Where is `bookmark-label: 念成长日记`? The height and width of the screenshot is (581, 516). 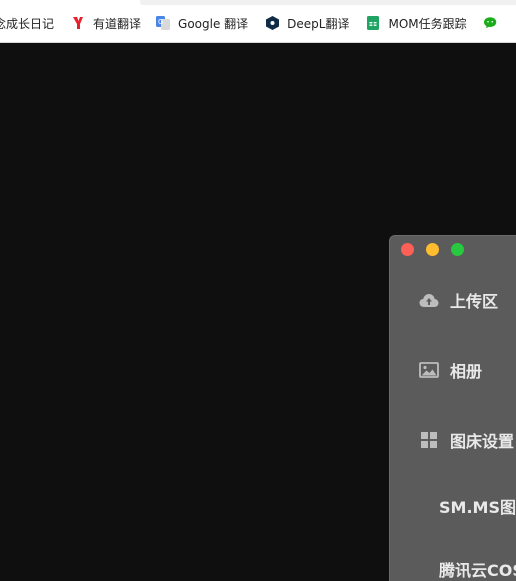
bookmark-label: 念成长日记 is located at coordinates (27, 23).